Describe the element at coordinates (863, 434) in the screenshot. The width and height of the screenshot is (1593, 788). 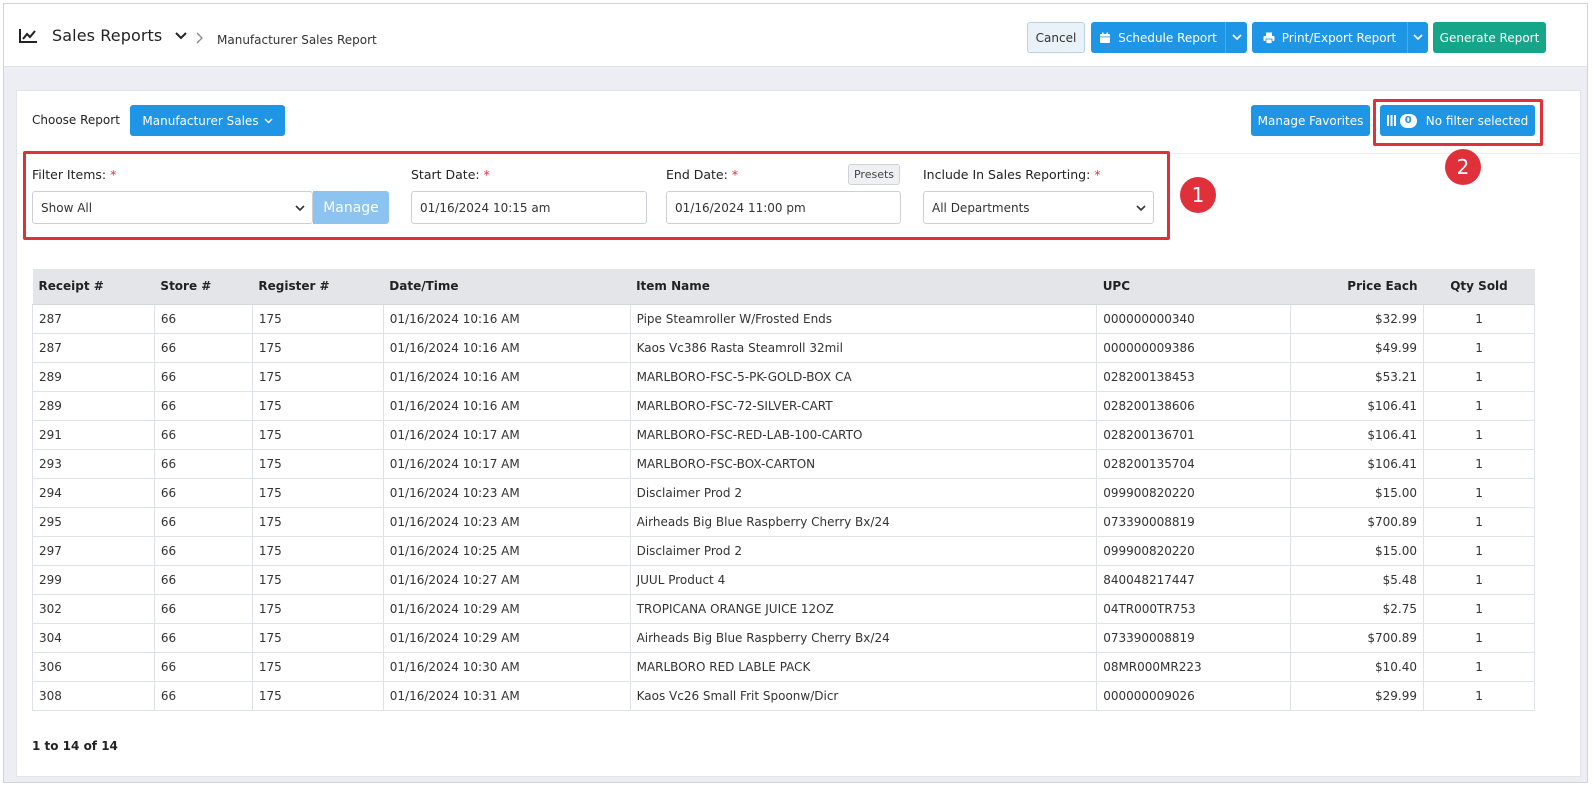
I see `table-cell: MARLBORO-FSC-RED-LAB-100-CARTO` at that location.